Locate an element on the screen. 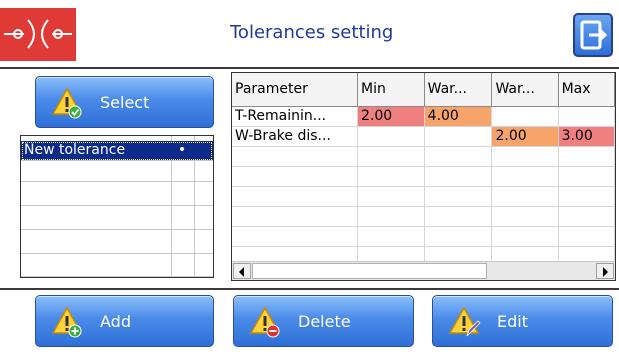 The height and width of the screenshot is (356, 619). chevron-right-icon is located at coordinates (605, 272).